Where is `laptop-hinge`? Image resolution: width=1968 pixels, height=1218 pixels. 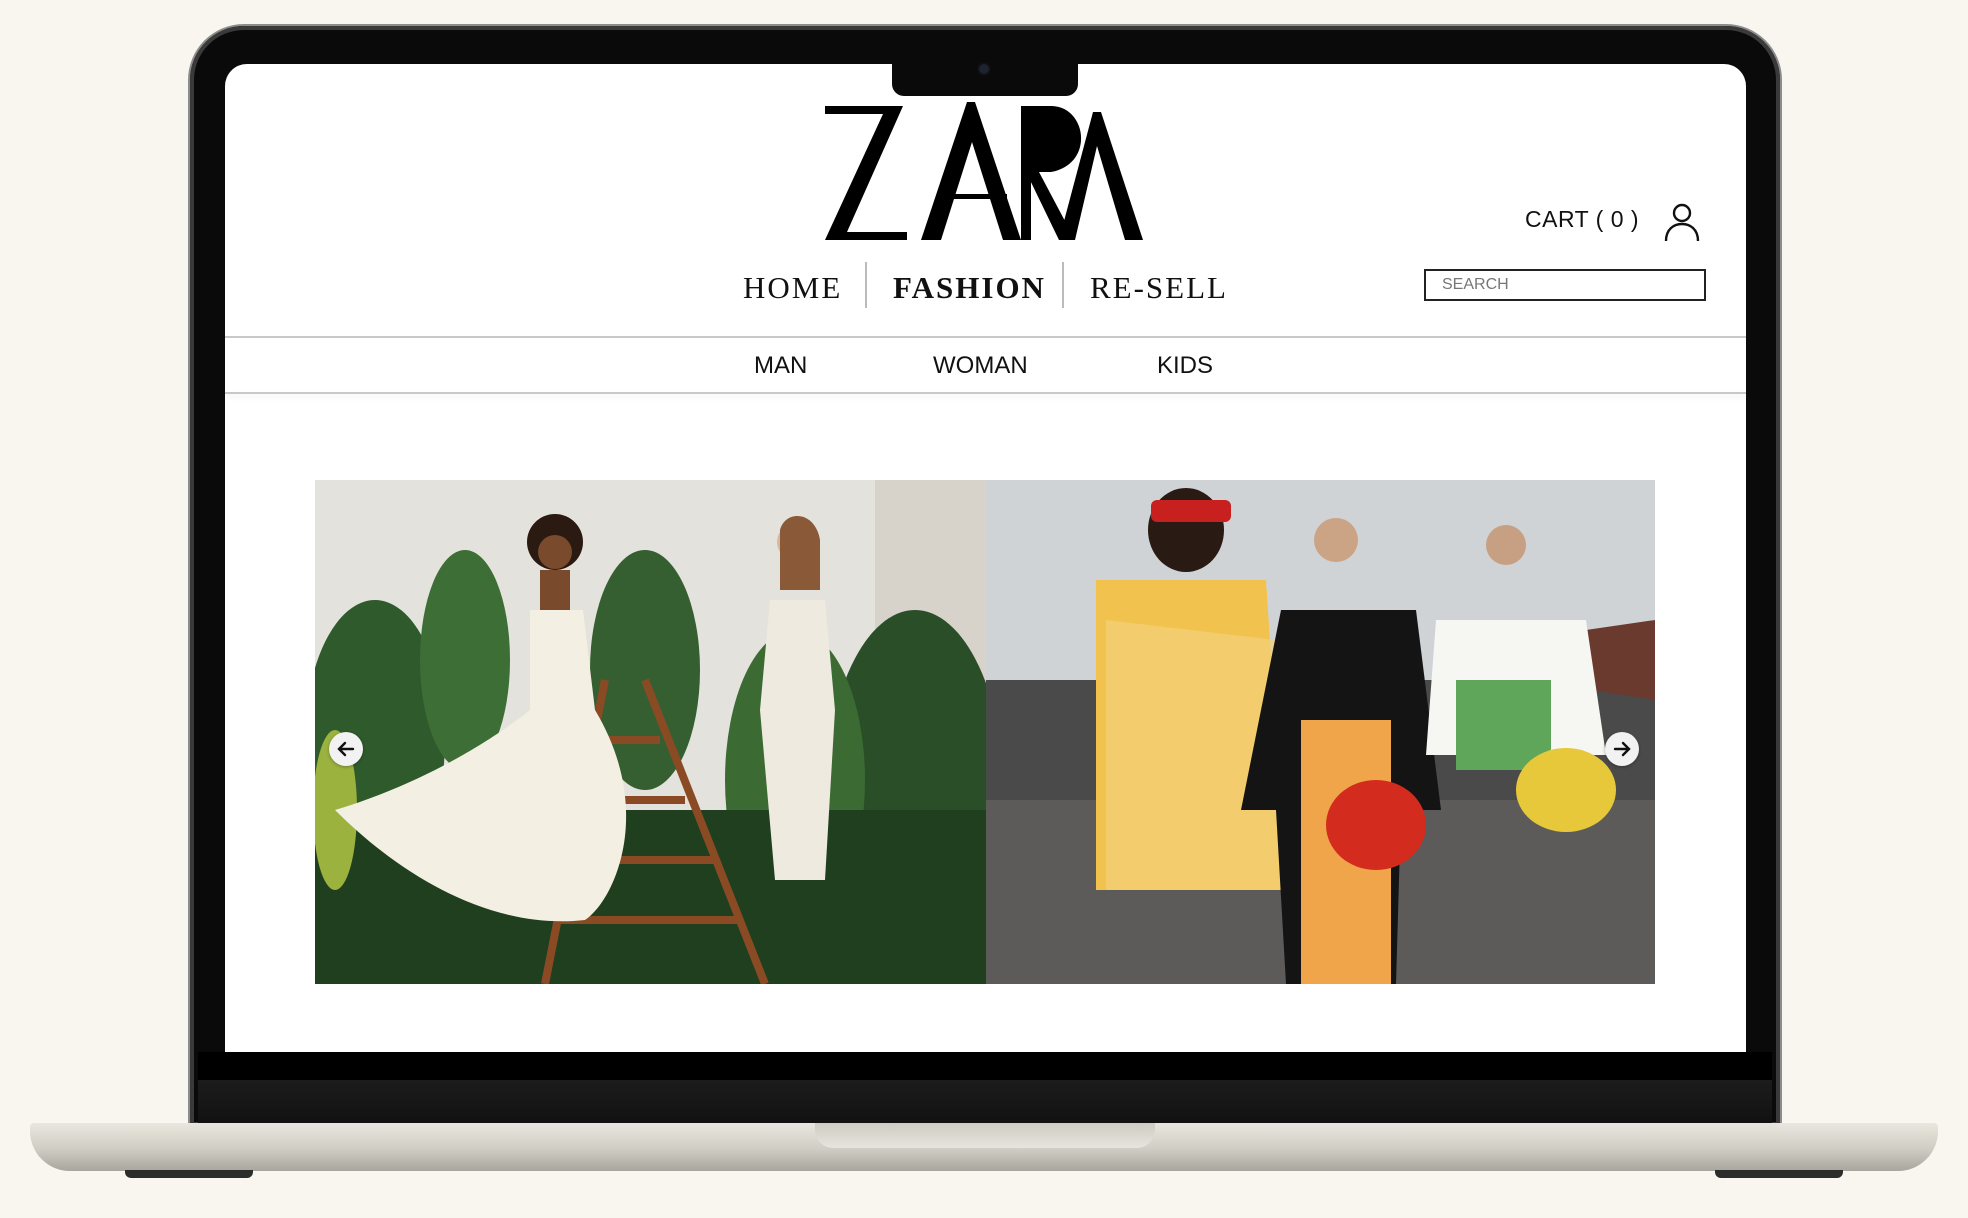
laptop-hinge is located at coordinates (985, 1102).